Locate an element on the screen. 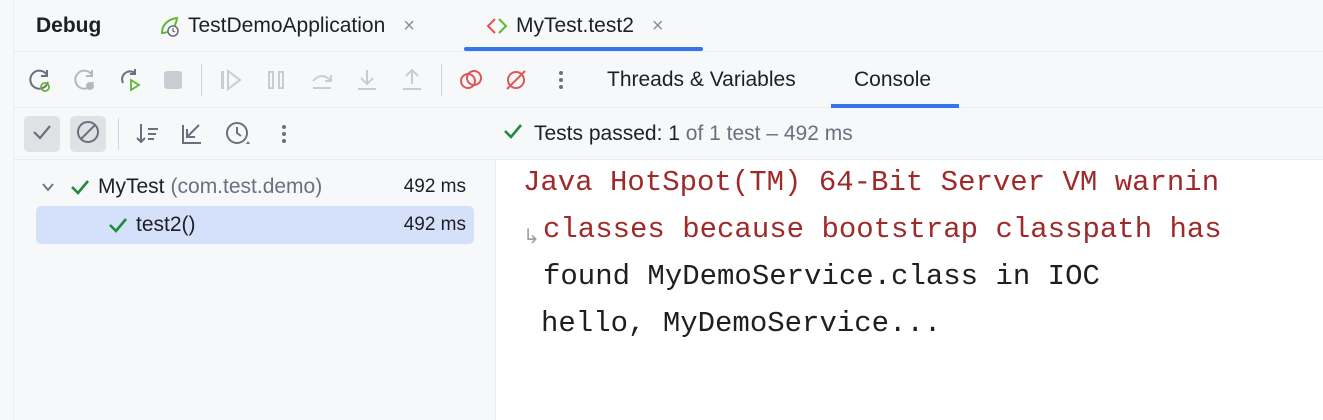 This screenshot has height=420, width=1323. debug-toolbar: Threads & Variables Console is located at coordinates (668, 80).